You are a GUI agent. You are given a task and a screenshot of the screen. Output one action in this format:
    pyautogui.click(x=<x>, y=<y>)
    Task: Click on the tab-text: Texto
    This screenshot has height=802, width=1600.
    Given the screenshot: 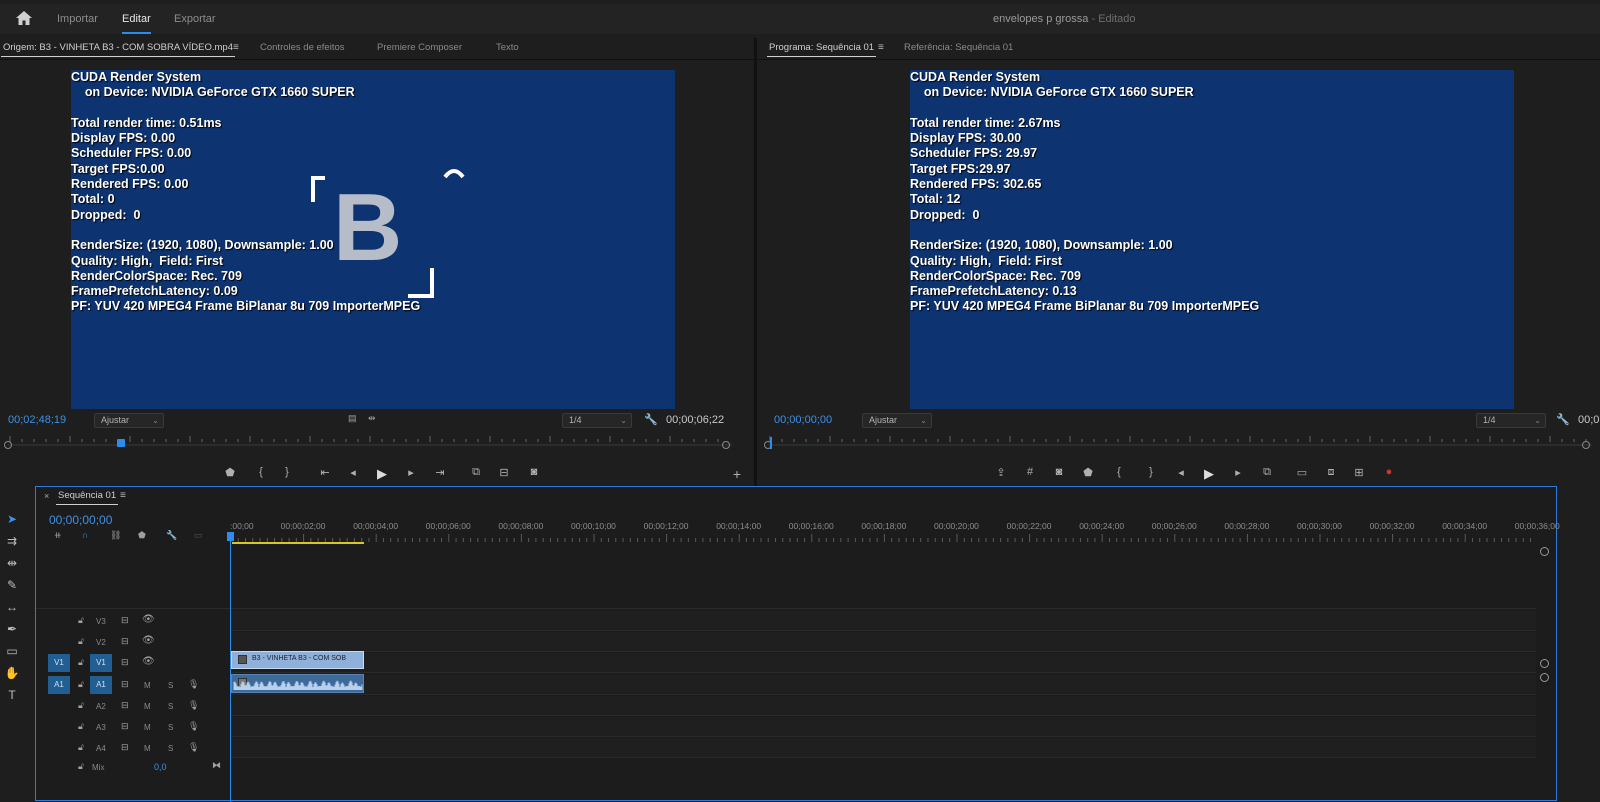 What is the action you would take?
    pyautogui.click(x=507, y=47)
    